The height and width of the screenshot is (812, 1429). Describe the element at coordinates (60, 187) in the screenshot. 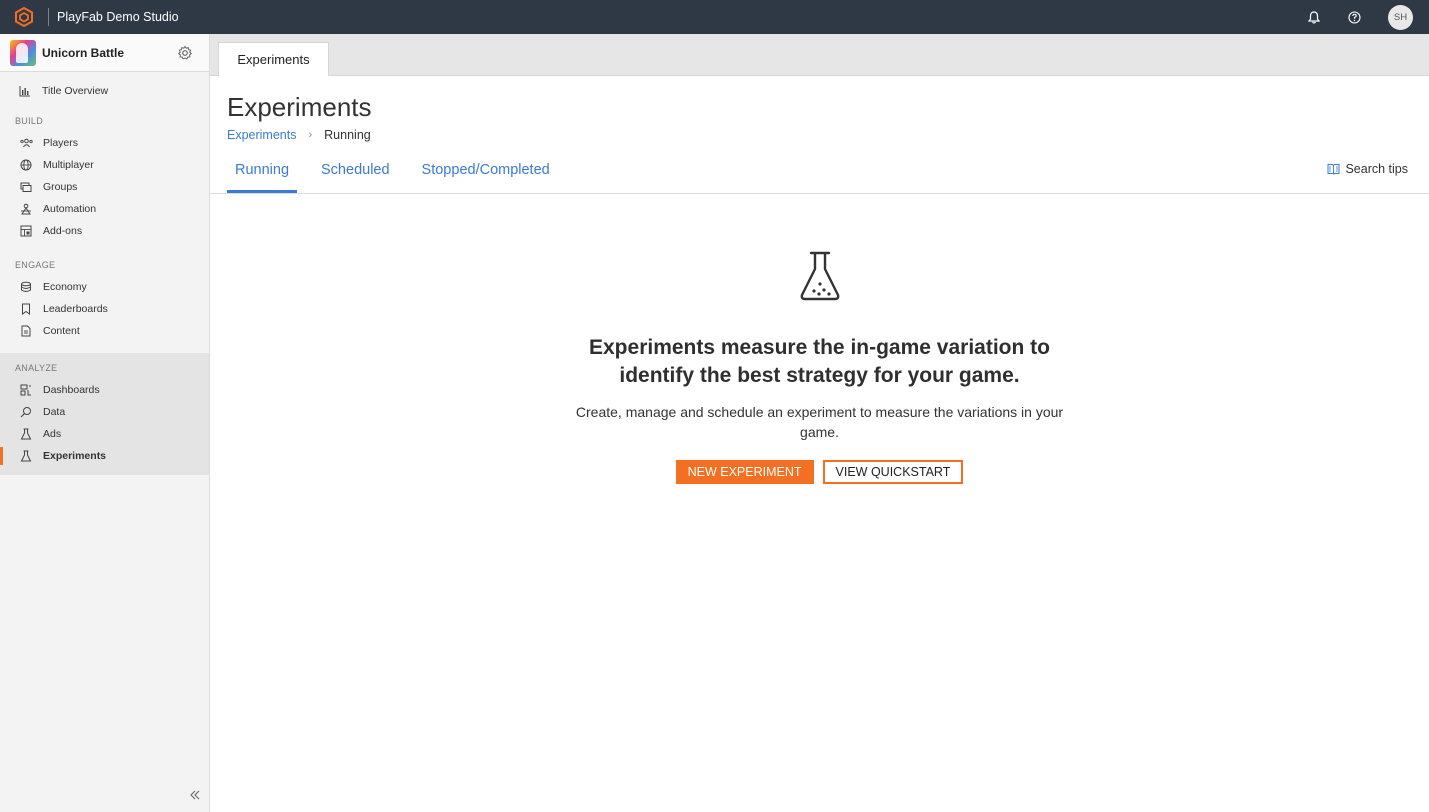

I see `sidebar-item-label: Groups` at that location.